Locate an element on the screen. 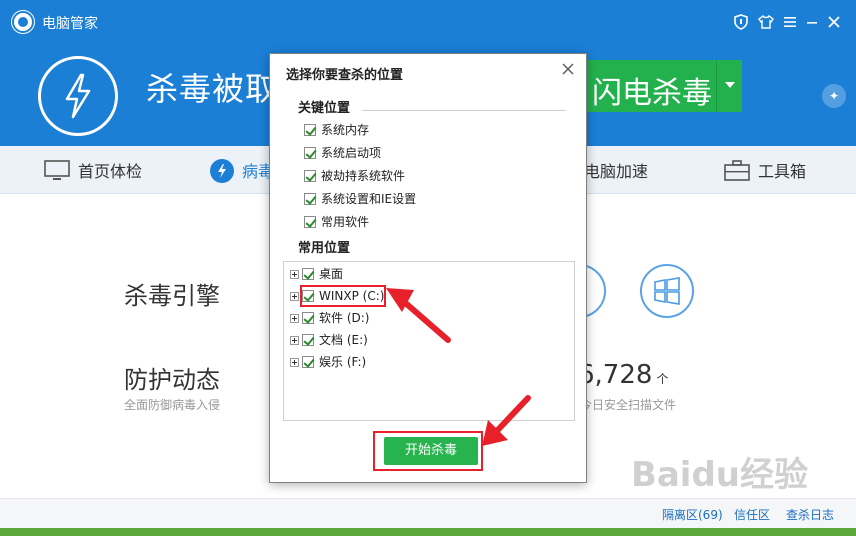  arrow-to-drive-c is located at coordinates (418, 315).